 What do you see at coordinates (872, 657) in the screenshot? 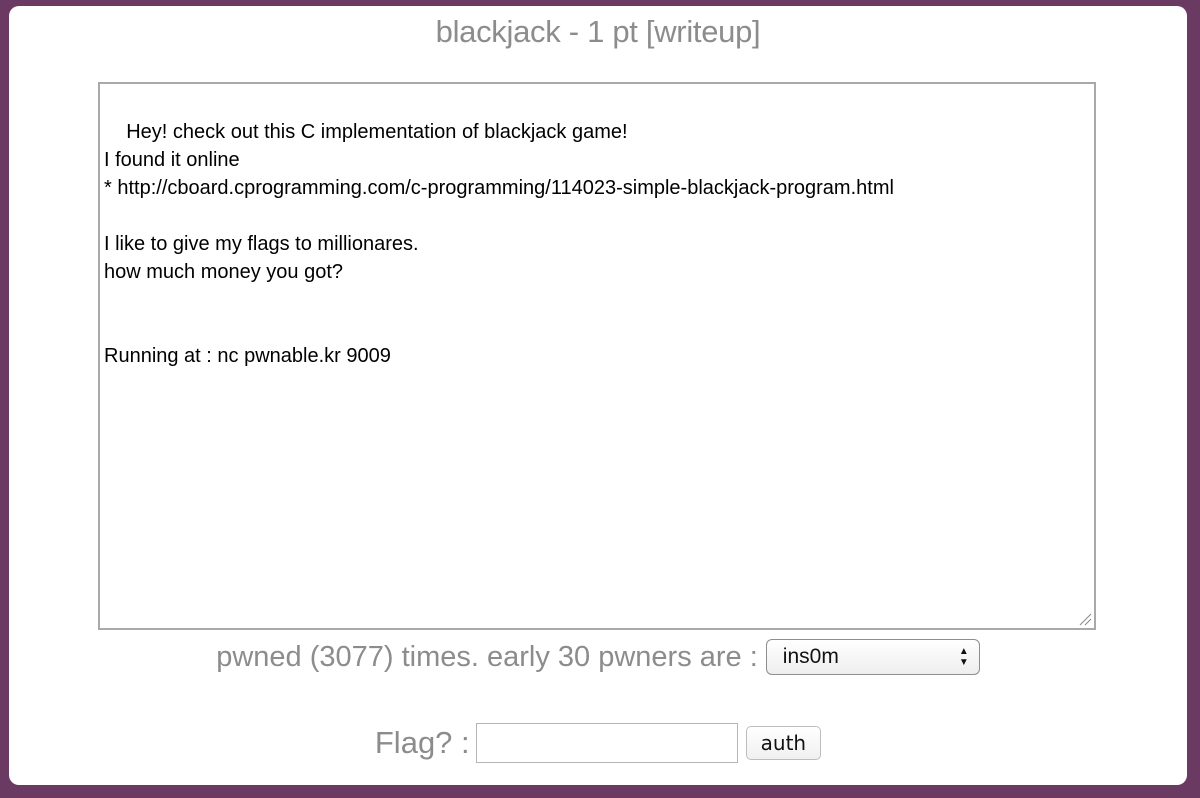
I see `pwners-select: ins0m ▲ ▼` at bounding box center [872, 657].